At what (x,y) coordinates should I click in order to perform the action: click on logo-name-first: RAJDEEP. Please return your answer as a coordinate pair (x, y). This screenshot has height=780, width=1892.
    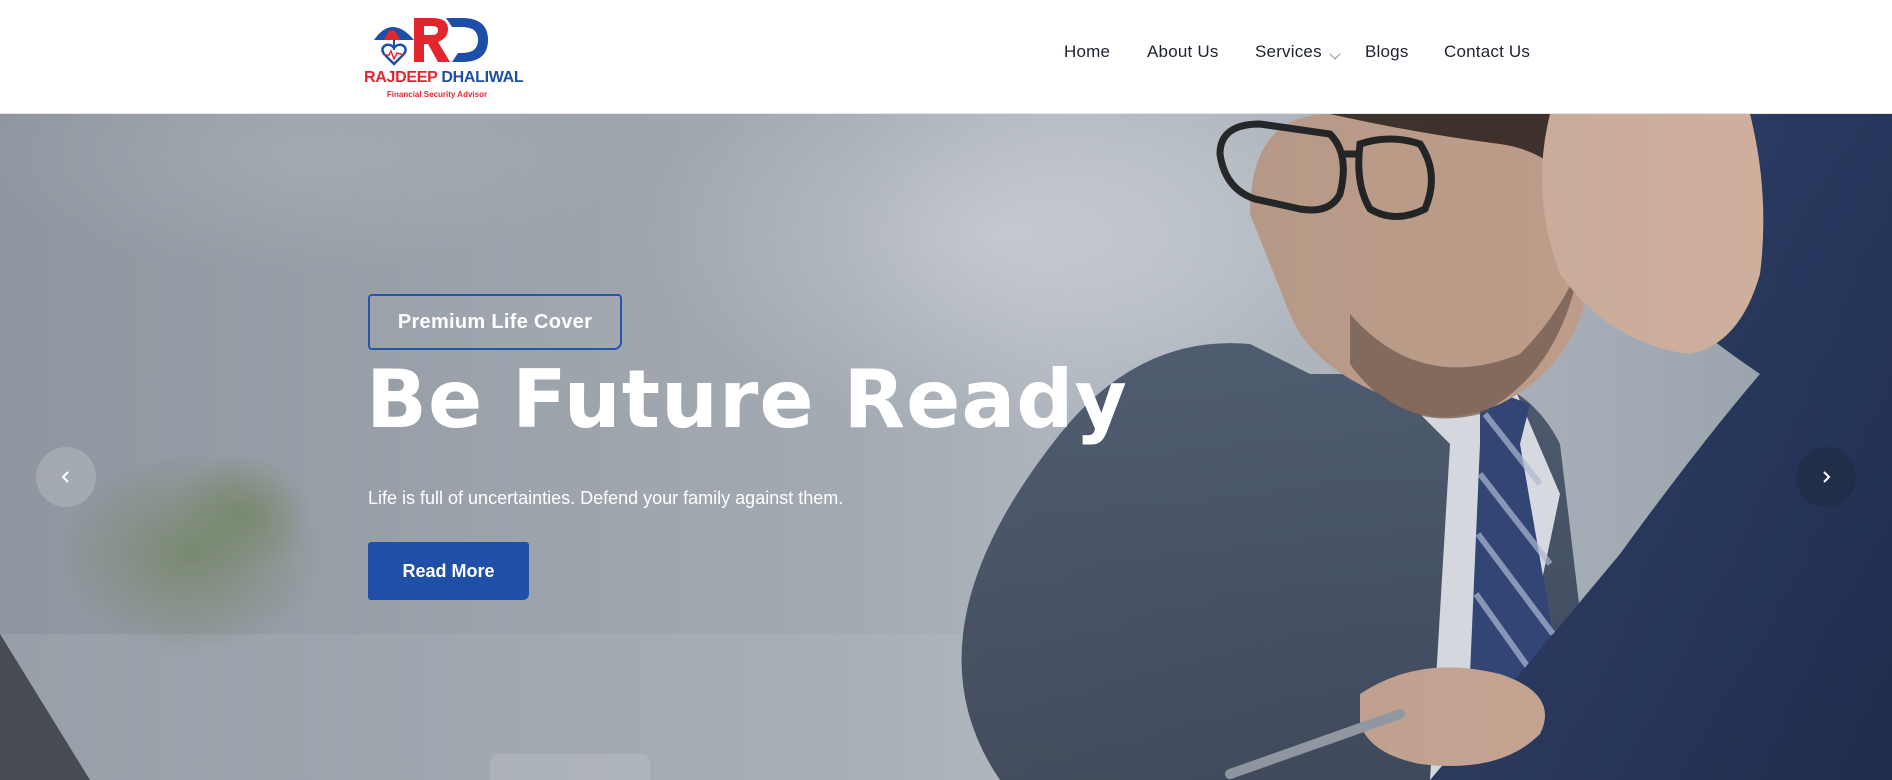
    Looking at the image, I should click on (401, 77).